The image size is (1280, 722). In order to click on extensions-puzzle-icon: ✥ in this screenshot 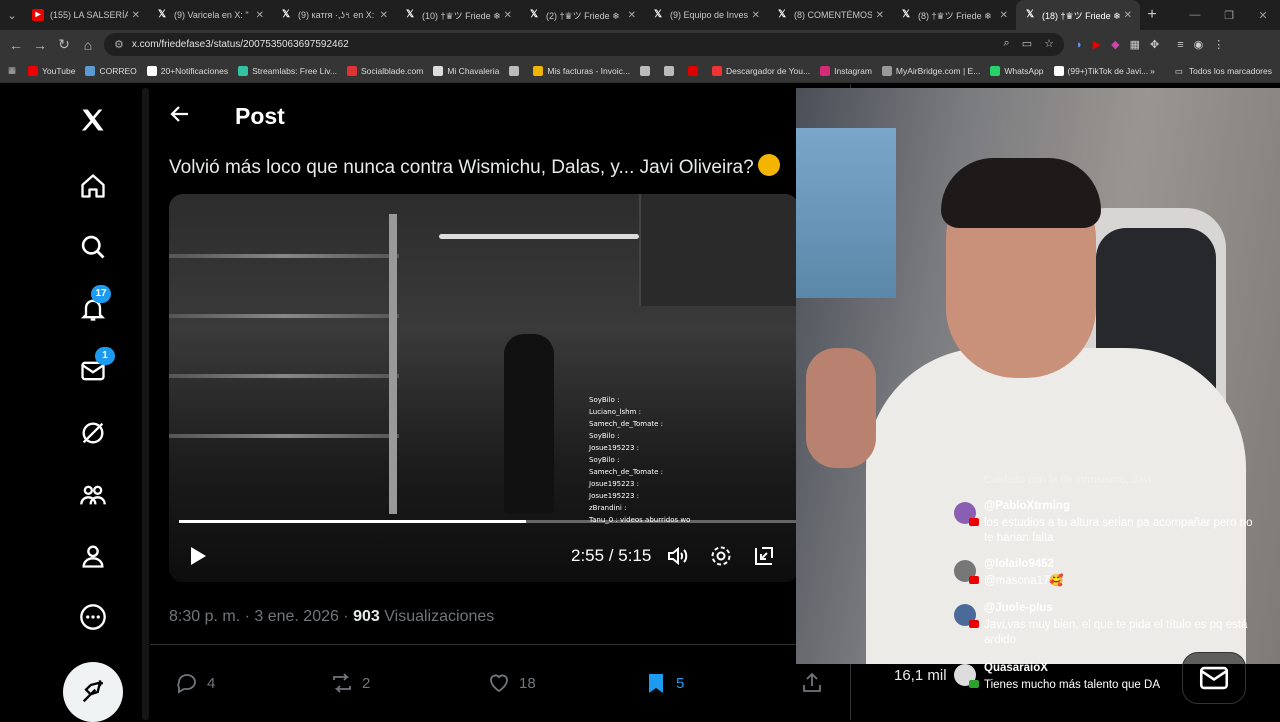, I will do `click(1154, 44)`.